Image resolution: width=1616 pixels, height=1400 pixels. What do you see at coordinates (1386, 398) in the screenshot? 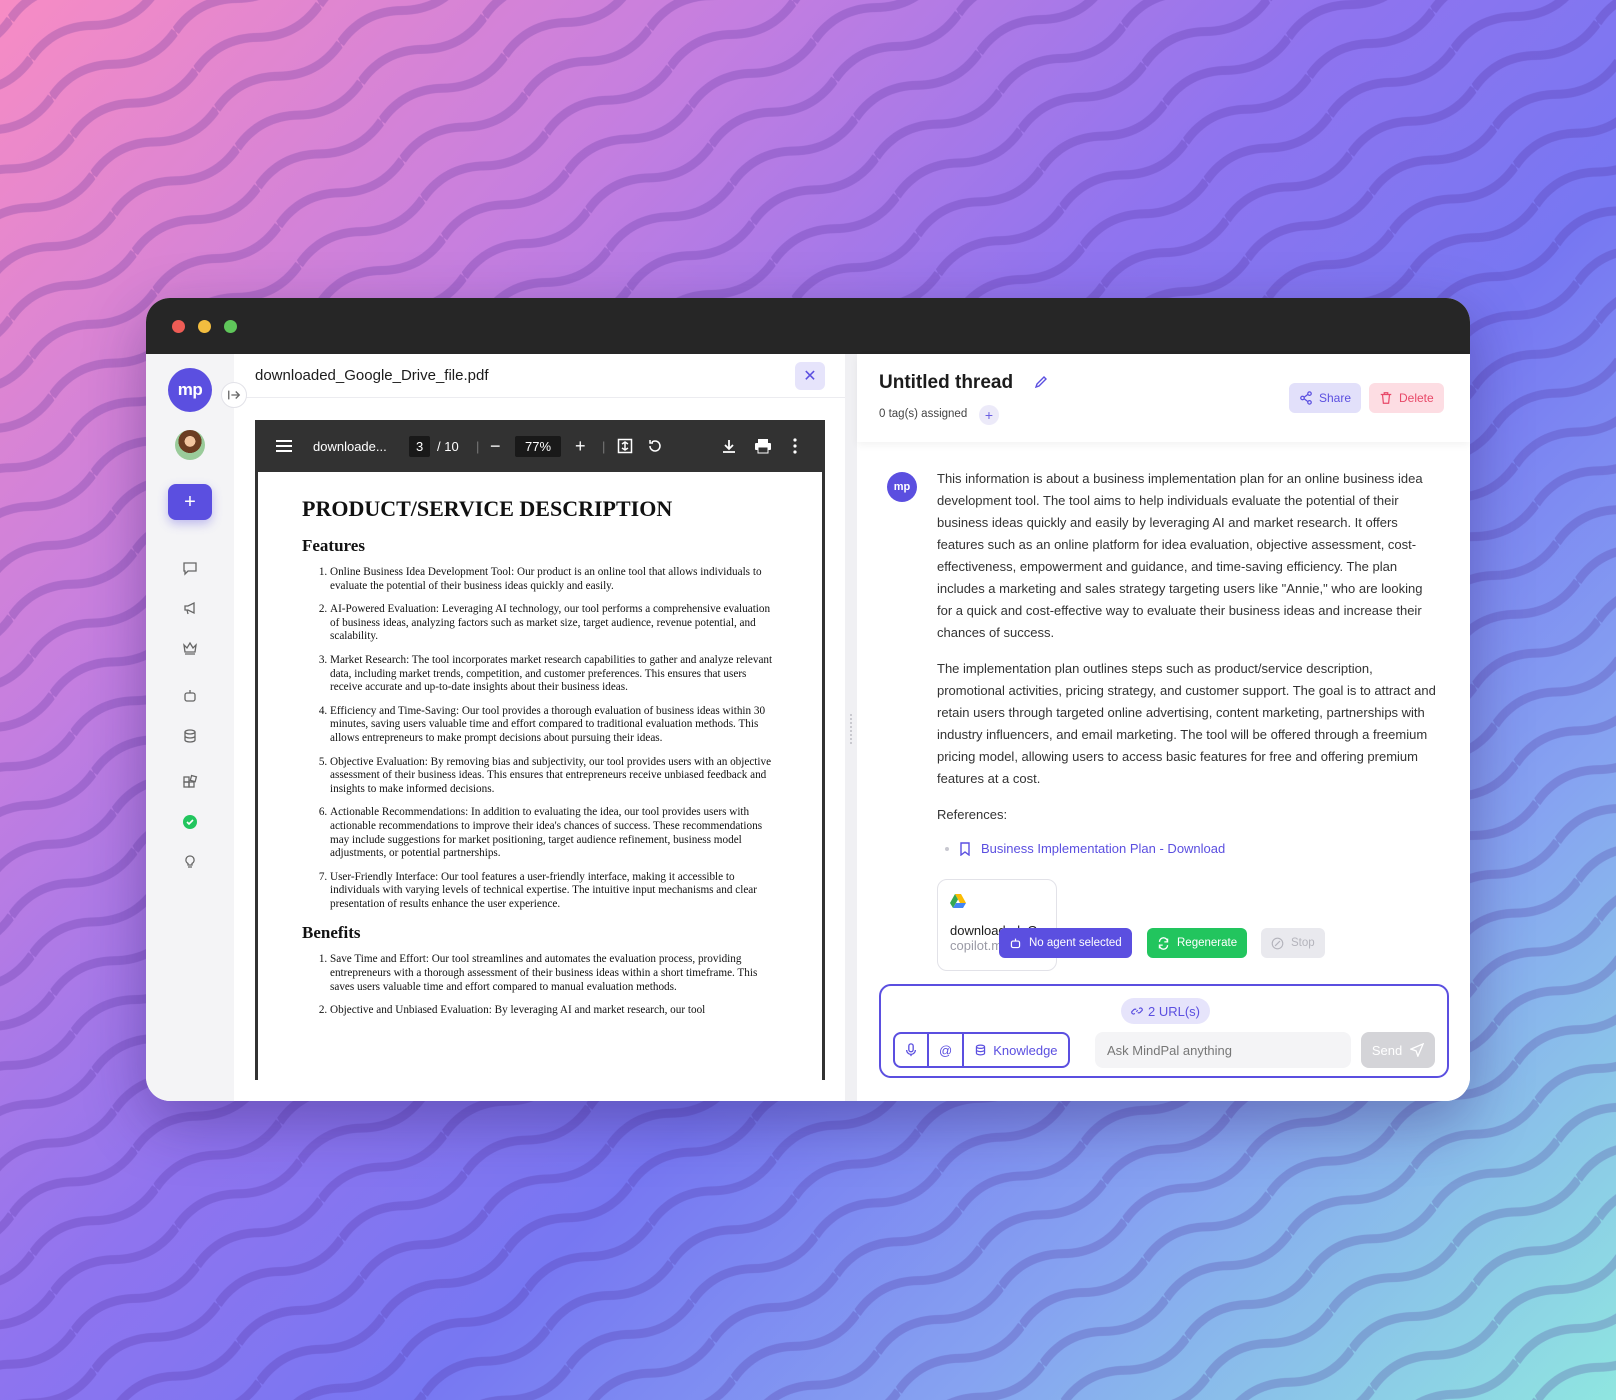
I see `trash-icon` at bounding box center [1386, 398].